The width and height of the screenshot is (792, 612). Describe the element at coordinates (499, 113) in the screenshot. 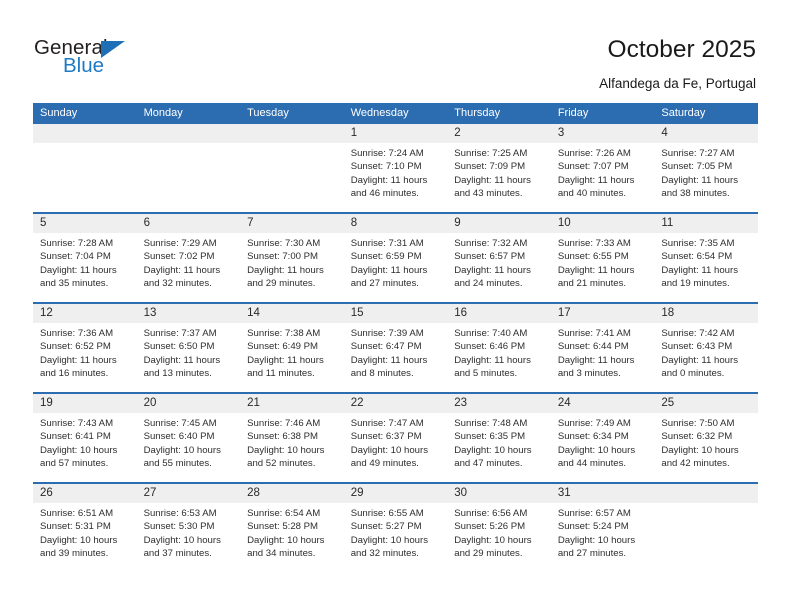

I see `weekday-header-thursday: Thursday` at that location.